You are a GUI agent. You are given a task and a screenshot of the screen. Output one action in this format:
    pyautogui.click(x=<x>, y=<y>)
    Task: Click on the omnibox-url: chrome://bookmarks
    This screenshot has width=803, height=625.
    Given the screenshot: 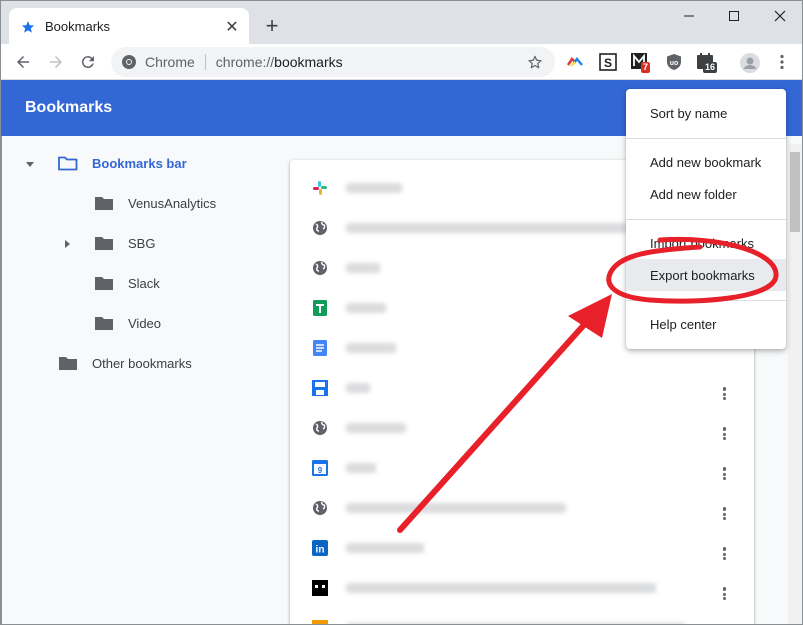 What is the action you would take?
    pyautogui.click(x=369, y=62)
    